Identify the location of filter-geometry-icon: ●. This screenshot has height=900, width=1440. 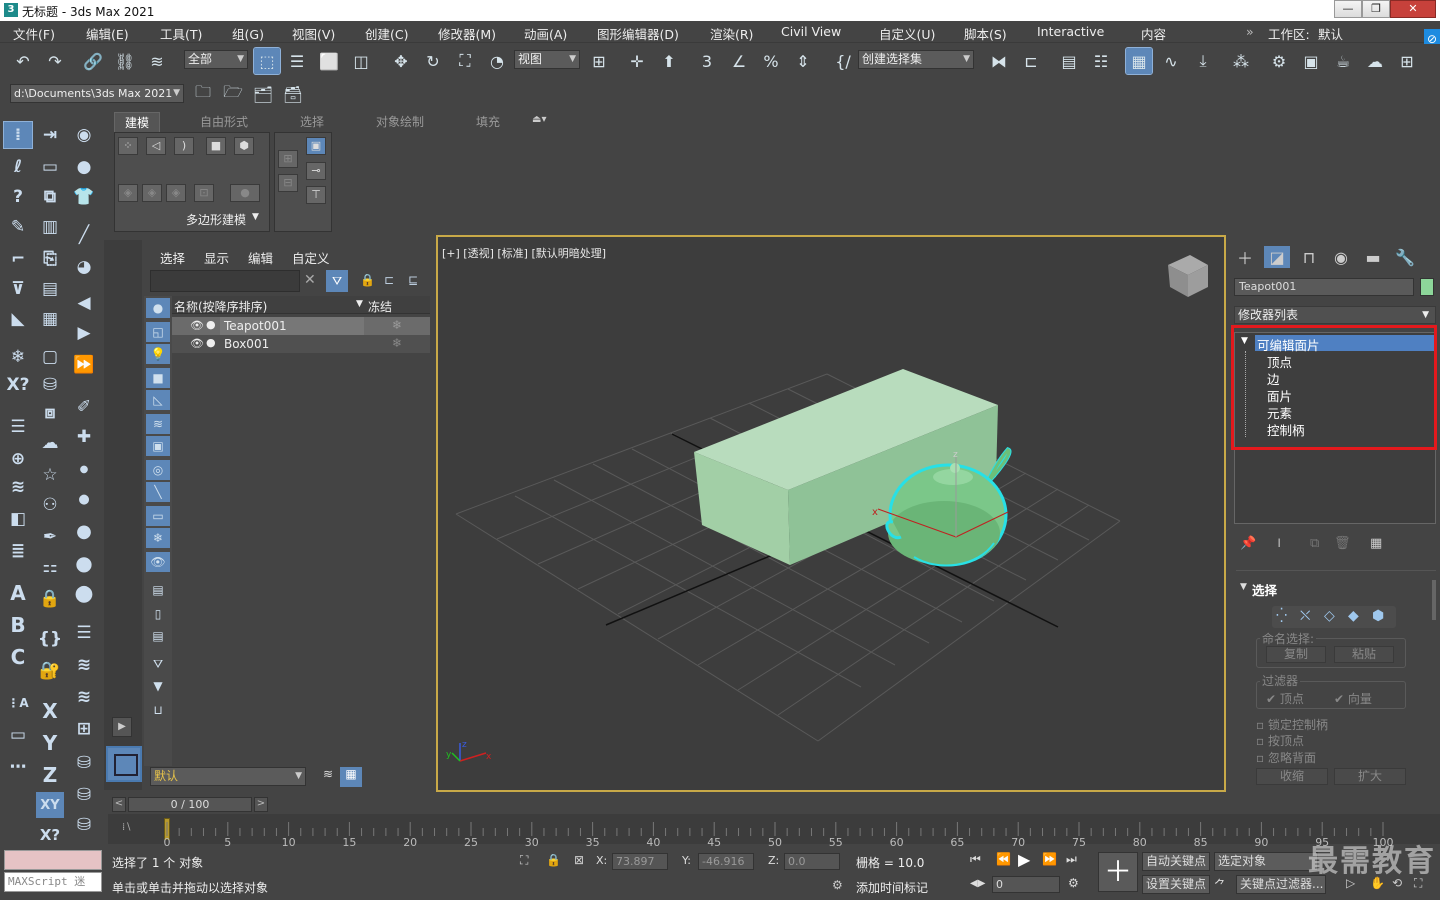
(158, 308).